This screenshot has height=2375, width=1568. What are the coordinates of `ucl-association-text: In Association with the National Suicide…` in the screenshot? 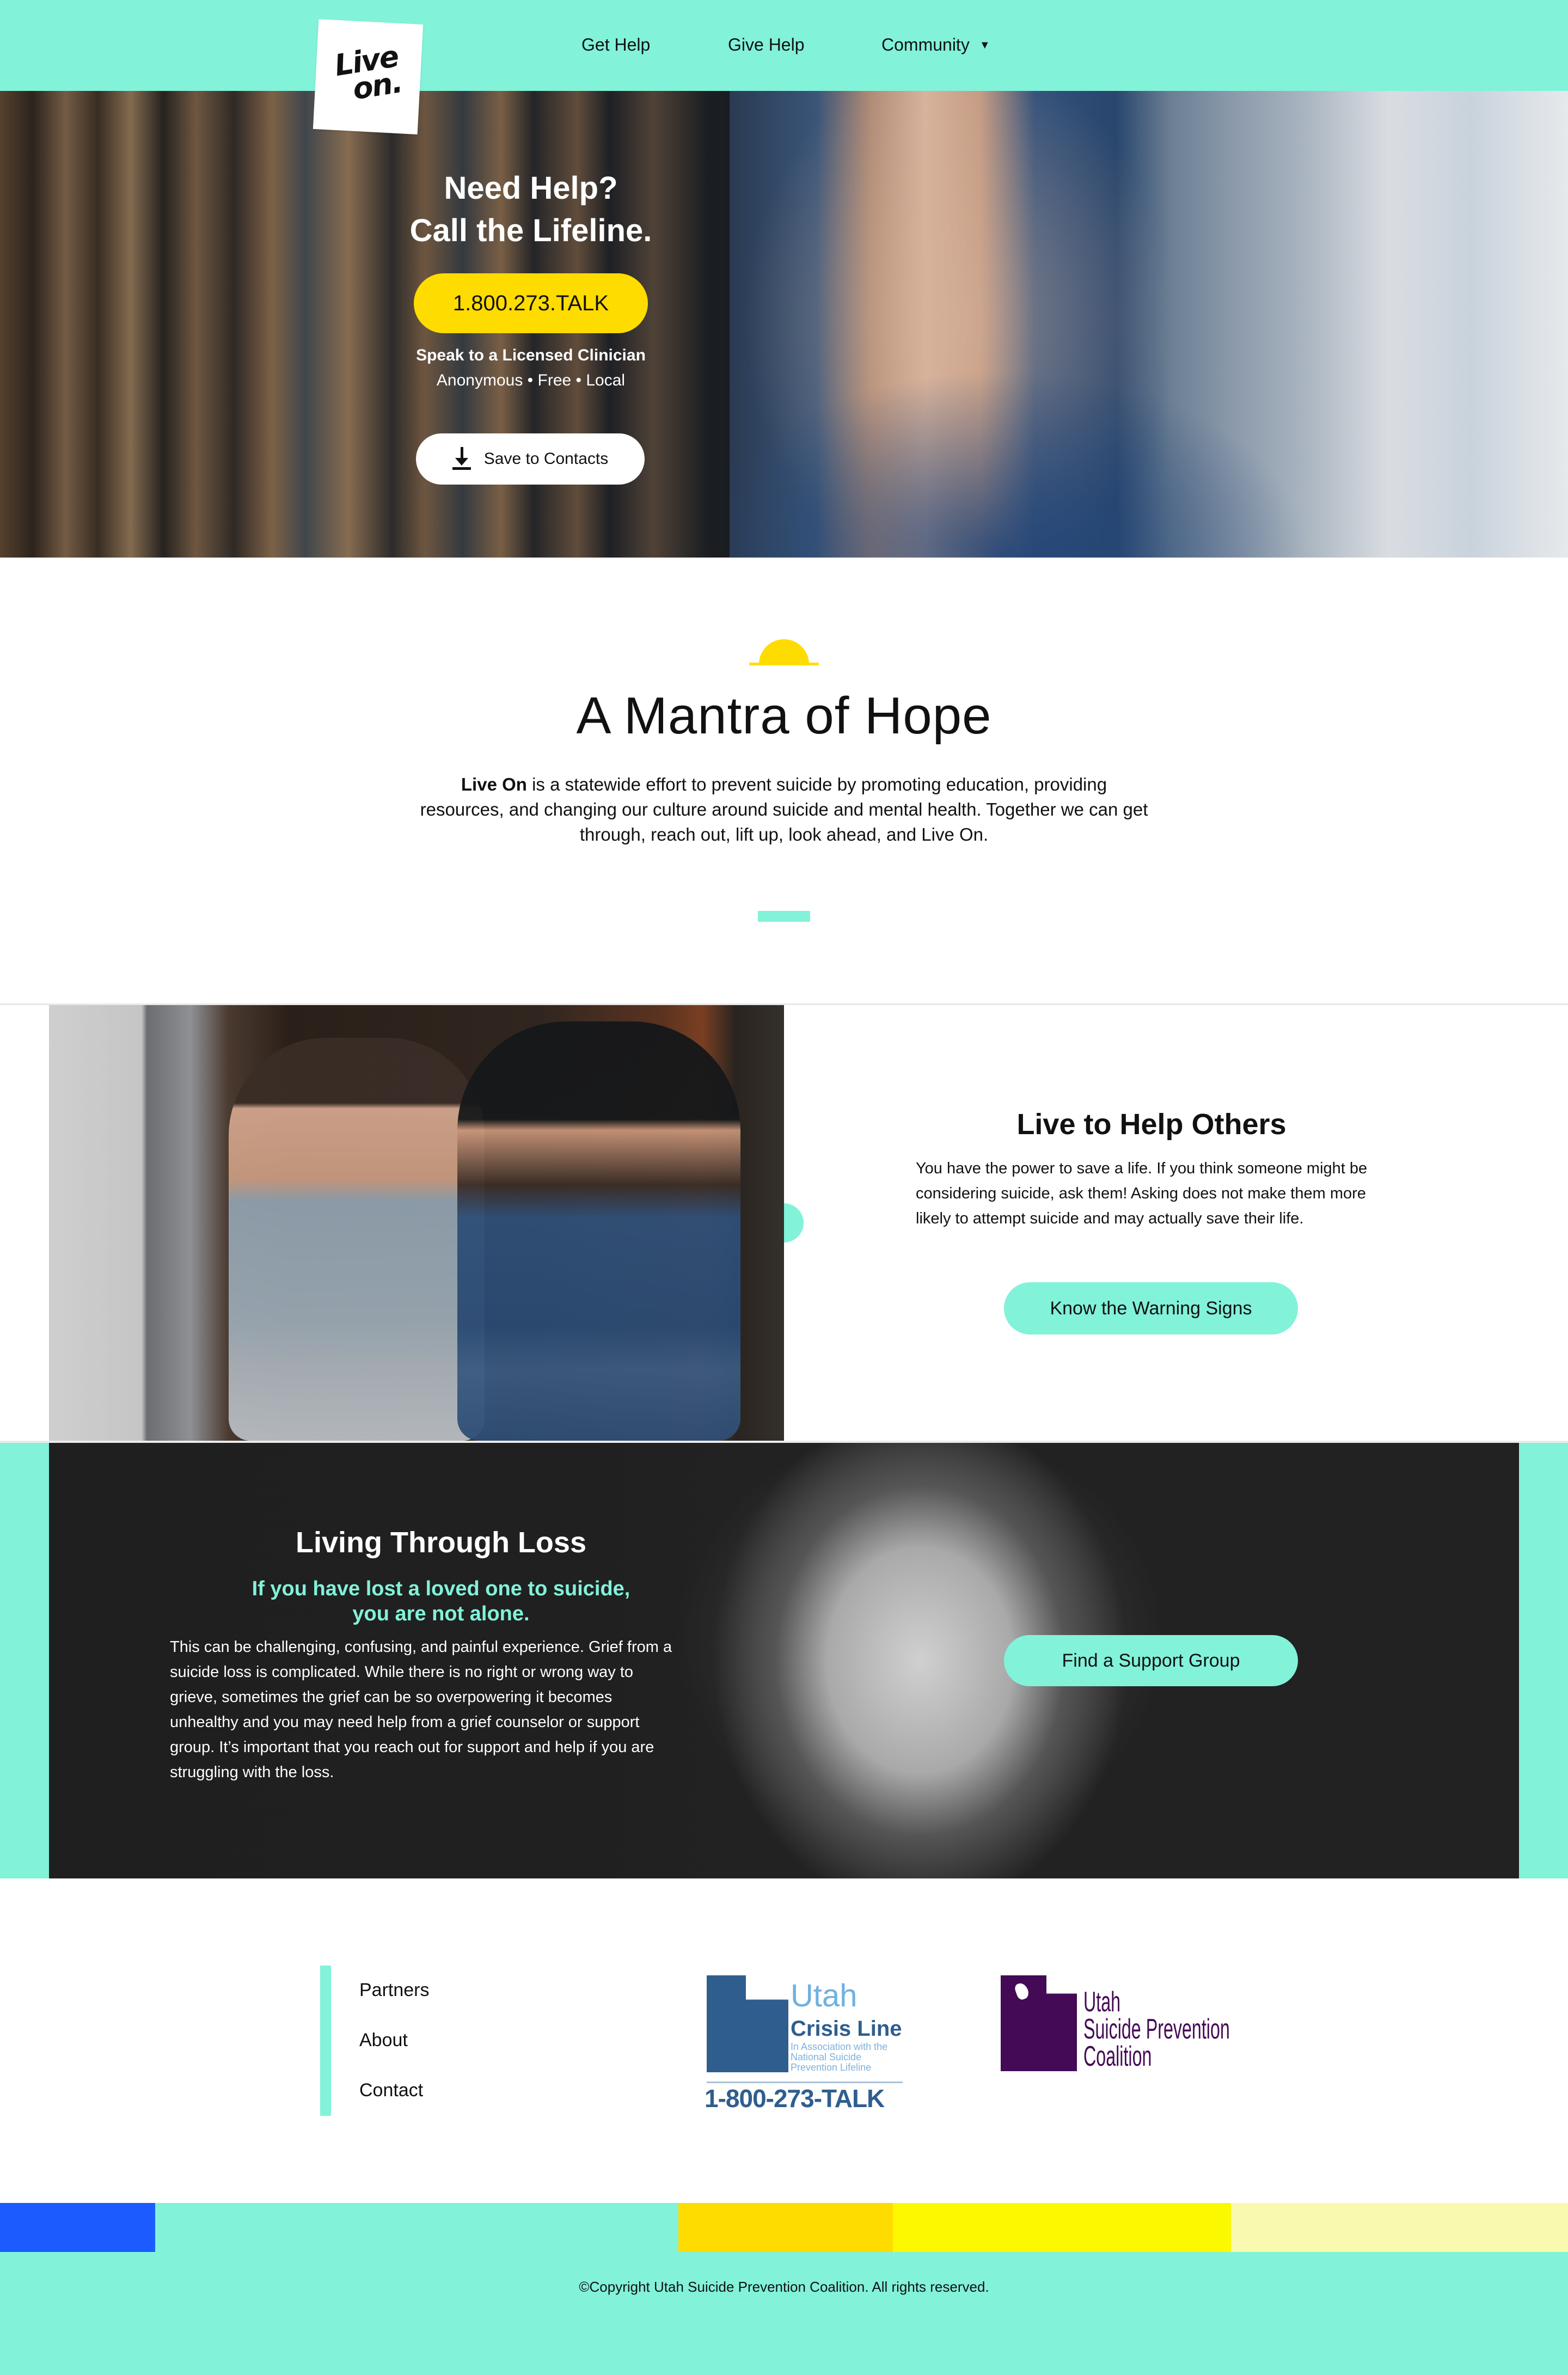 It's located at (839, 2057).